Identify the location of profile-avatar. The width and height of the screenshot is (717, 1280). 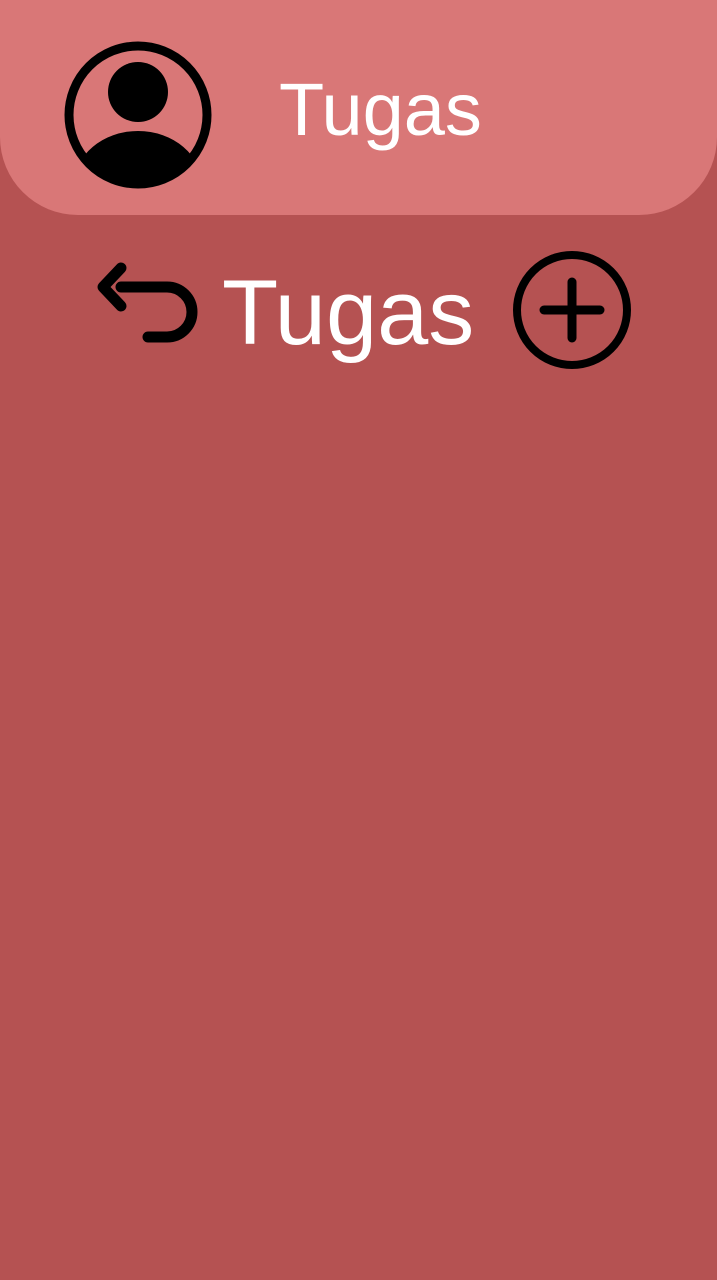
(138, 115).